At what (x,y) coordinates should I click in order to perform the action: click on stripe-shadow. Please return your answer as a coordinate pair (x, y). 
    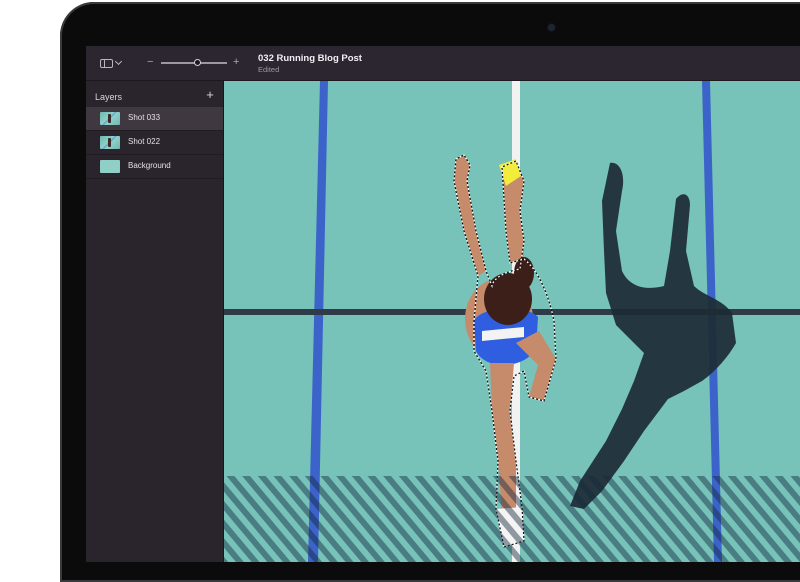
    Looking at the image, I should click on (512, 519).